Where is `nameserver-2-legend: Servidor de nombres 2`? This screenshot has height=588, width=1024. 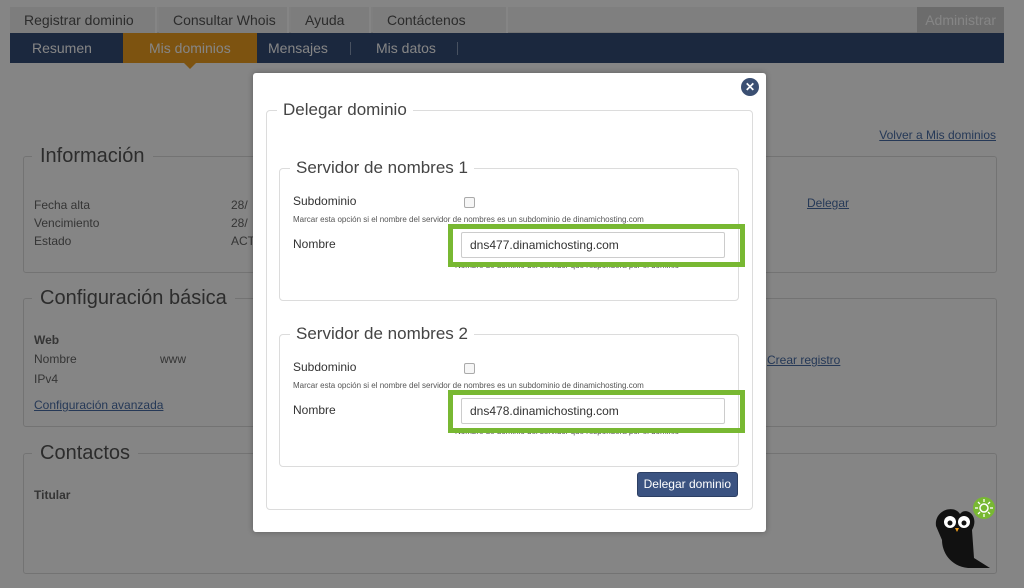
nameserver-2-legend: Servidor de nombres 2 is located at coordinates (382, 333).